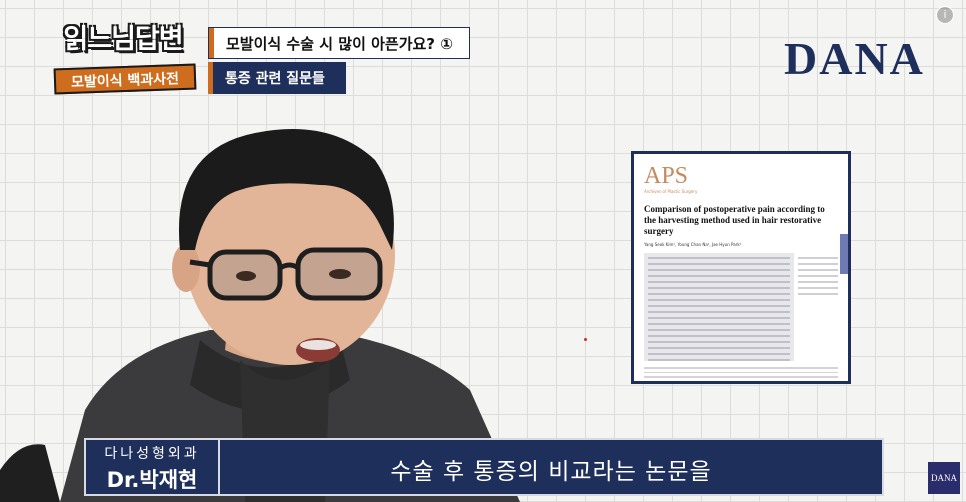 Image resolution: width=966 pixels, height=502 pixels. What do you see at coordinates (551, 472) in the screenshot?
I see `subtitle-text: 수술 후 통증의 비교라는 논문을` at bounding box center [551, 472].